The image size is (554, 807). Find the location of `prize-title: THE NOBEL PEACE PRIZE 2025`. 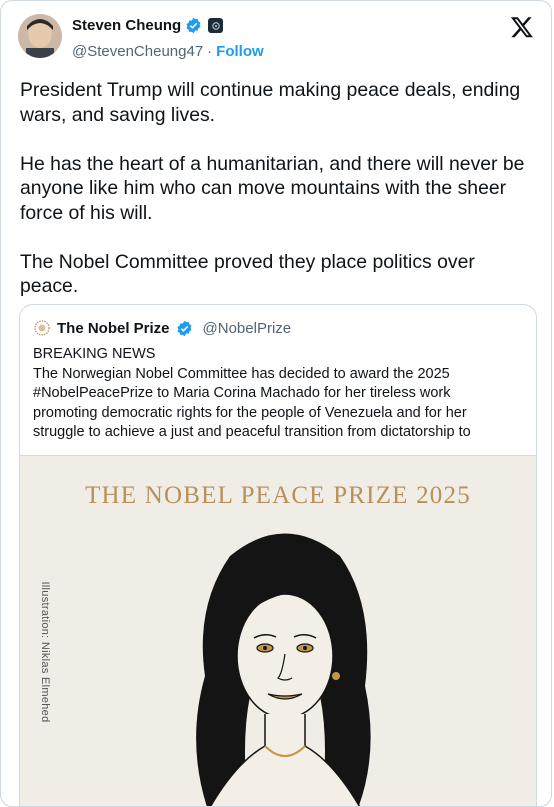

prize-title: THE NOBEL PEACE PRIZE 2025 is located at coordinates (278, 495).